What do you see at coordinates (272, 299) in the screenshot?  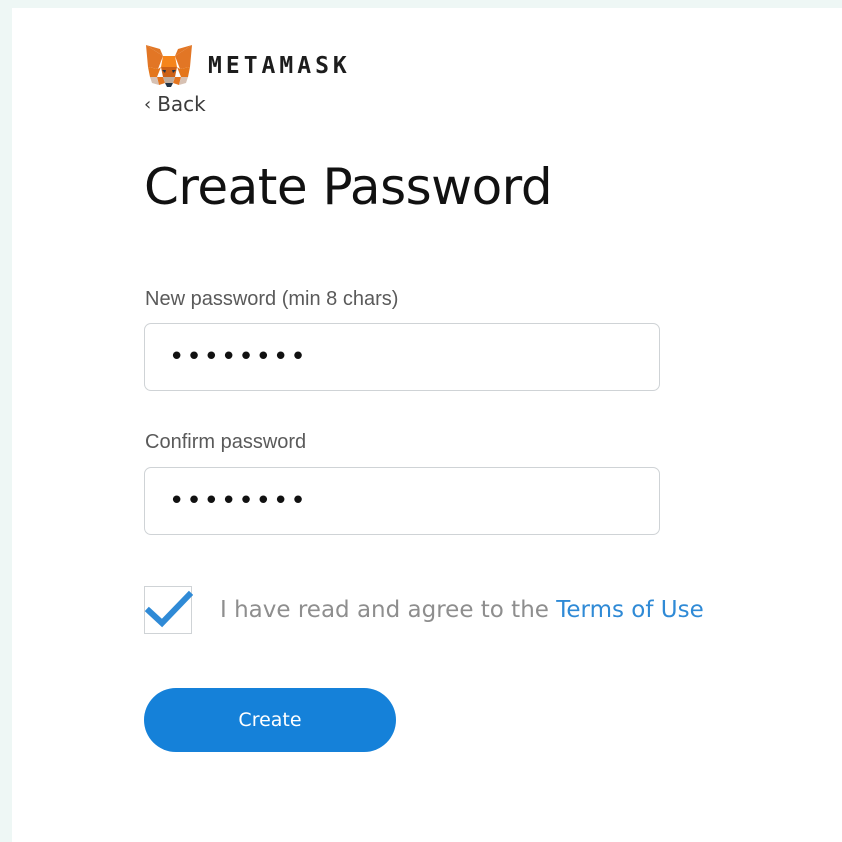 I see `new-password-label: New password (min 8 chars)` at bounding box center [272, 299].